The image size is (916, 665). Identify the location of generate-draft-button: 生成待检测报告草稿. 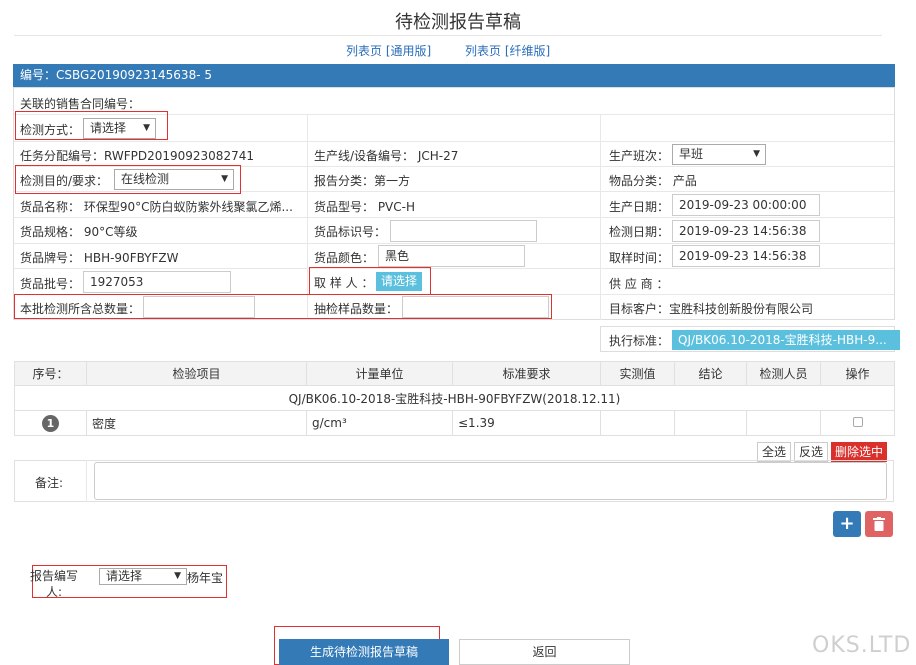
(364, 652).